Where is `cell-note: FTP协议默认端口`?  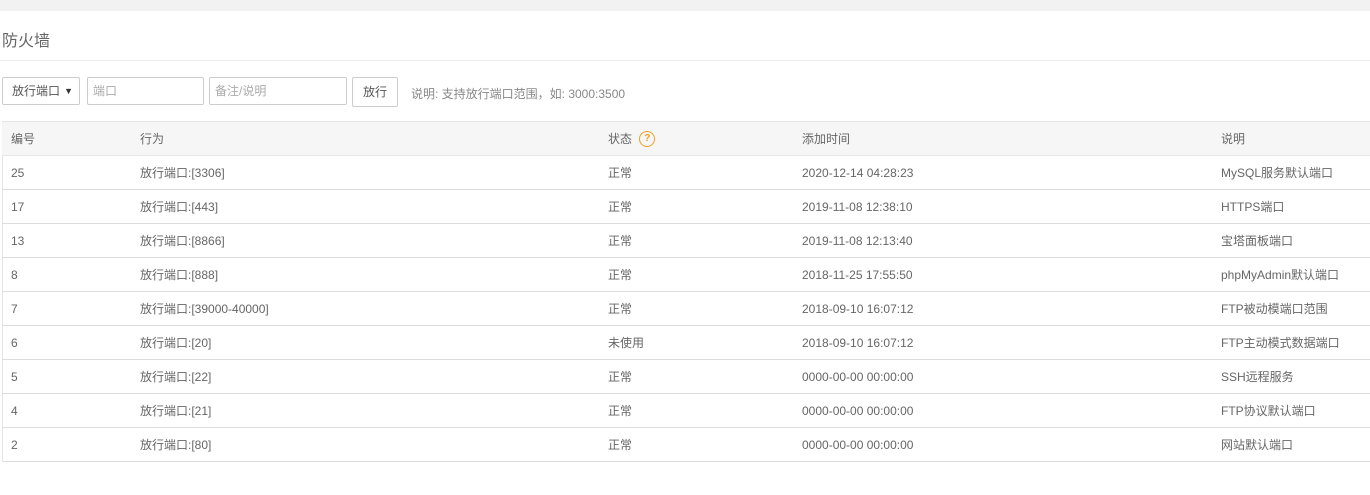 cell-note: FTP协议默认端口 is located at coordinates (1291, 410).